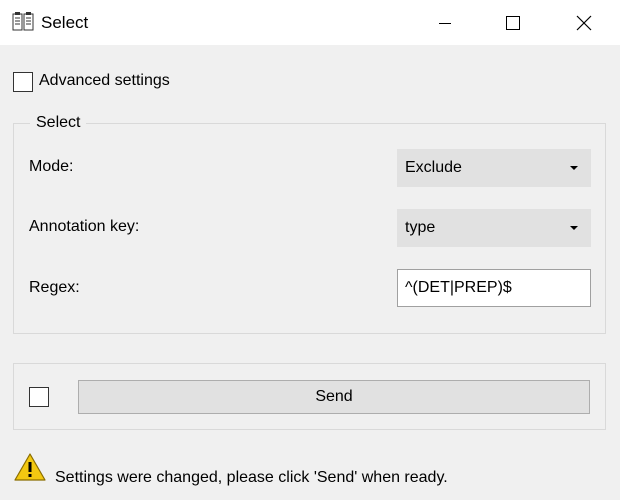 This screenshot has height=500, width=620. What do you see at coordinates (494, 228) in the screenshot?
I see `annotation-key-dropdown: type` at bounding box center [494, 228].